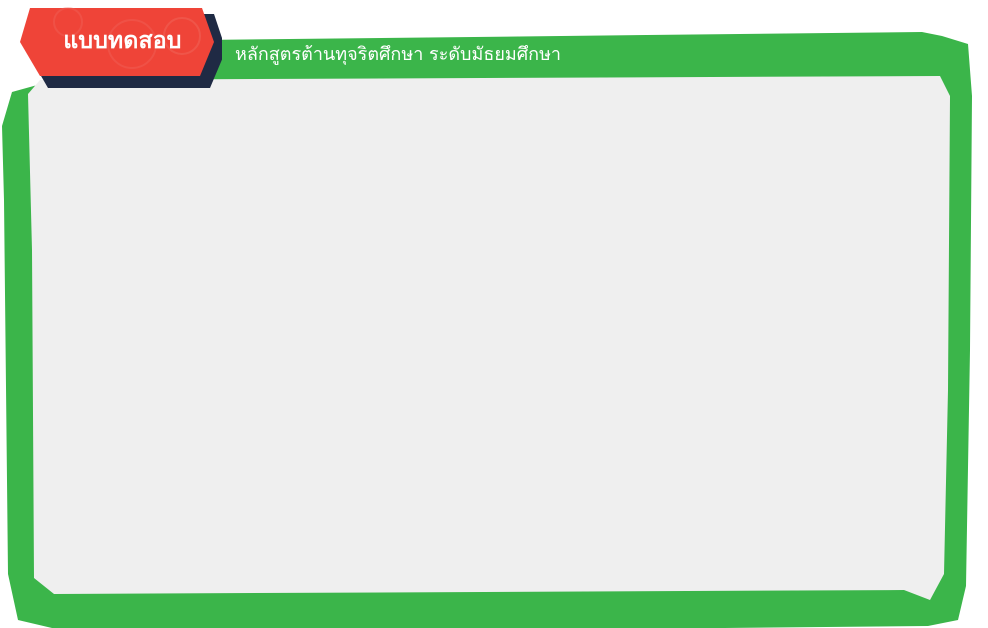 This screenshot has width=988, height=628. I want to click on test-badge: แบบทดสอบ, so click(117, 46).